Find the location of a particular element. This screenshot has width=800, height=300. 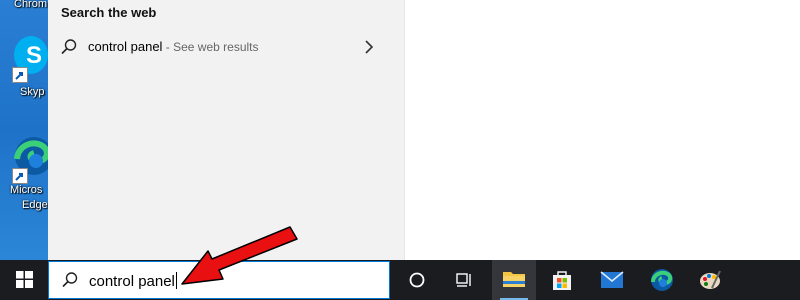

cortana-icon is located at coordinates (417, 280).